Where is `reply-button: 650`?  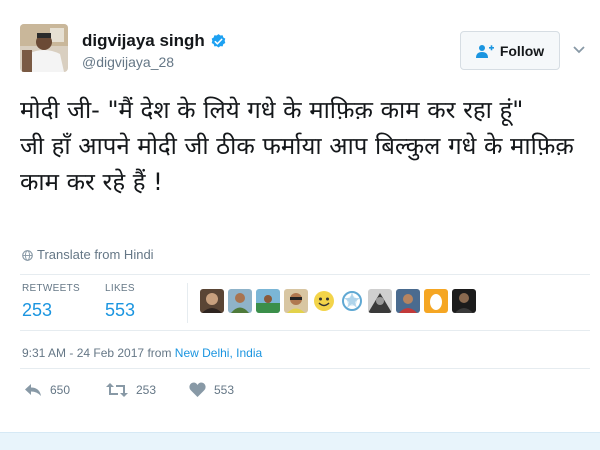 reply-button: 650 is located at coordinates (47, 390).